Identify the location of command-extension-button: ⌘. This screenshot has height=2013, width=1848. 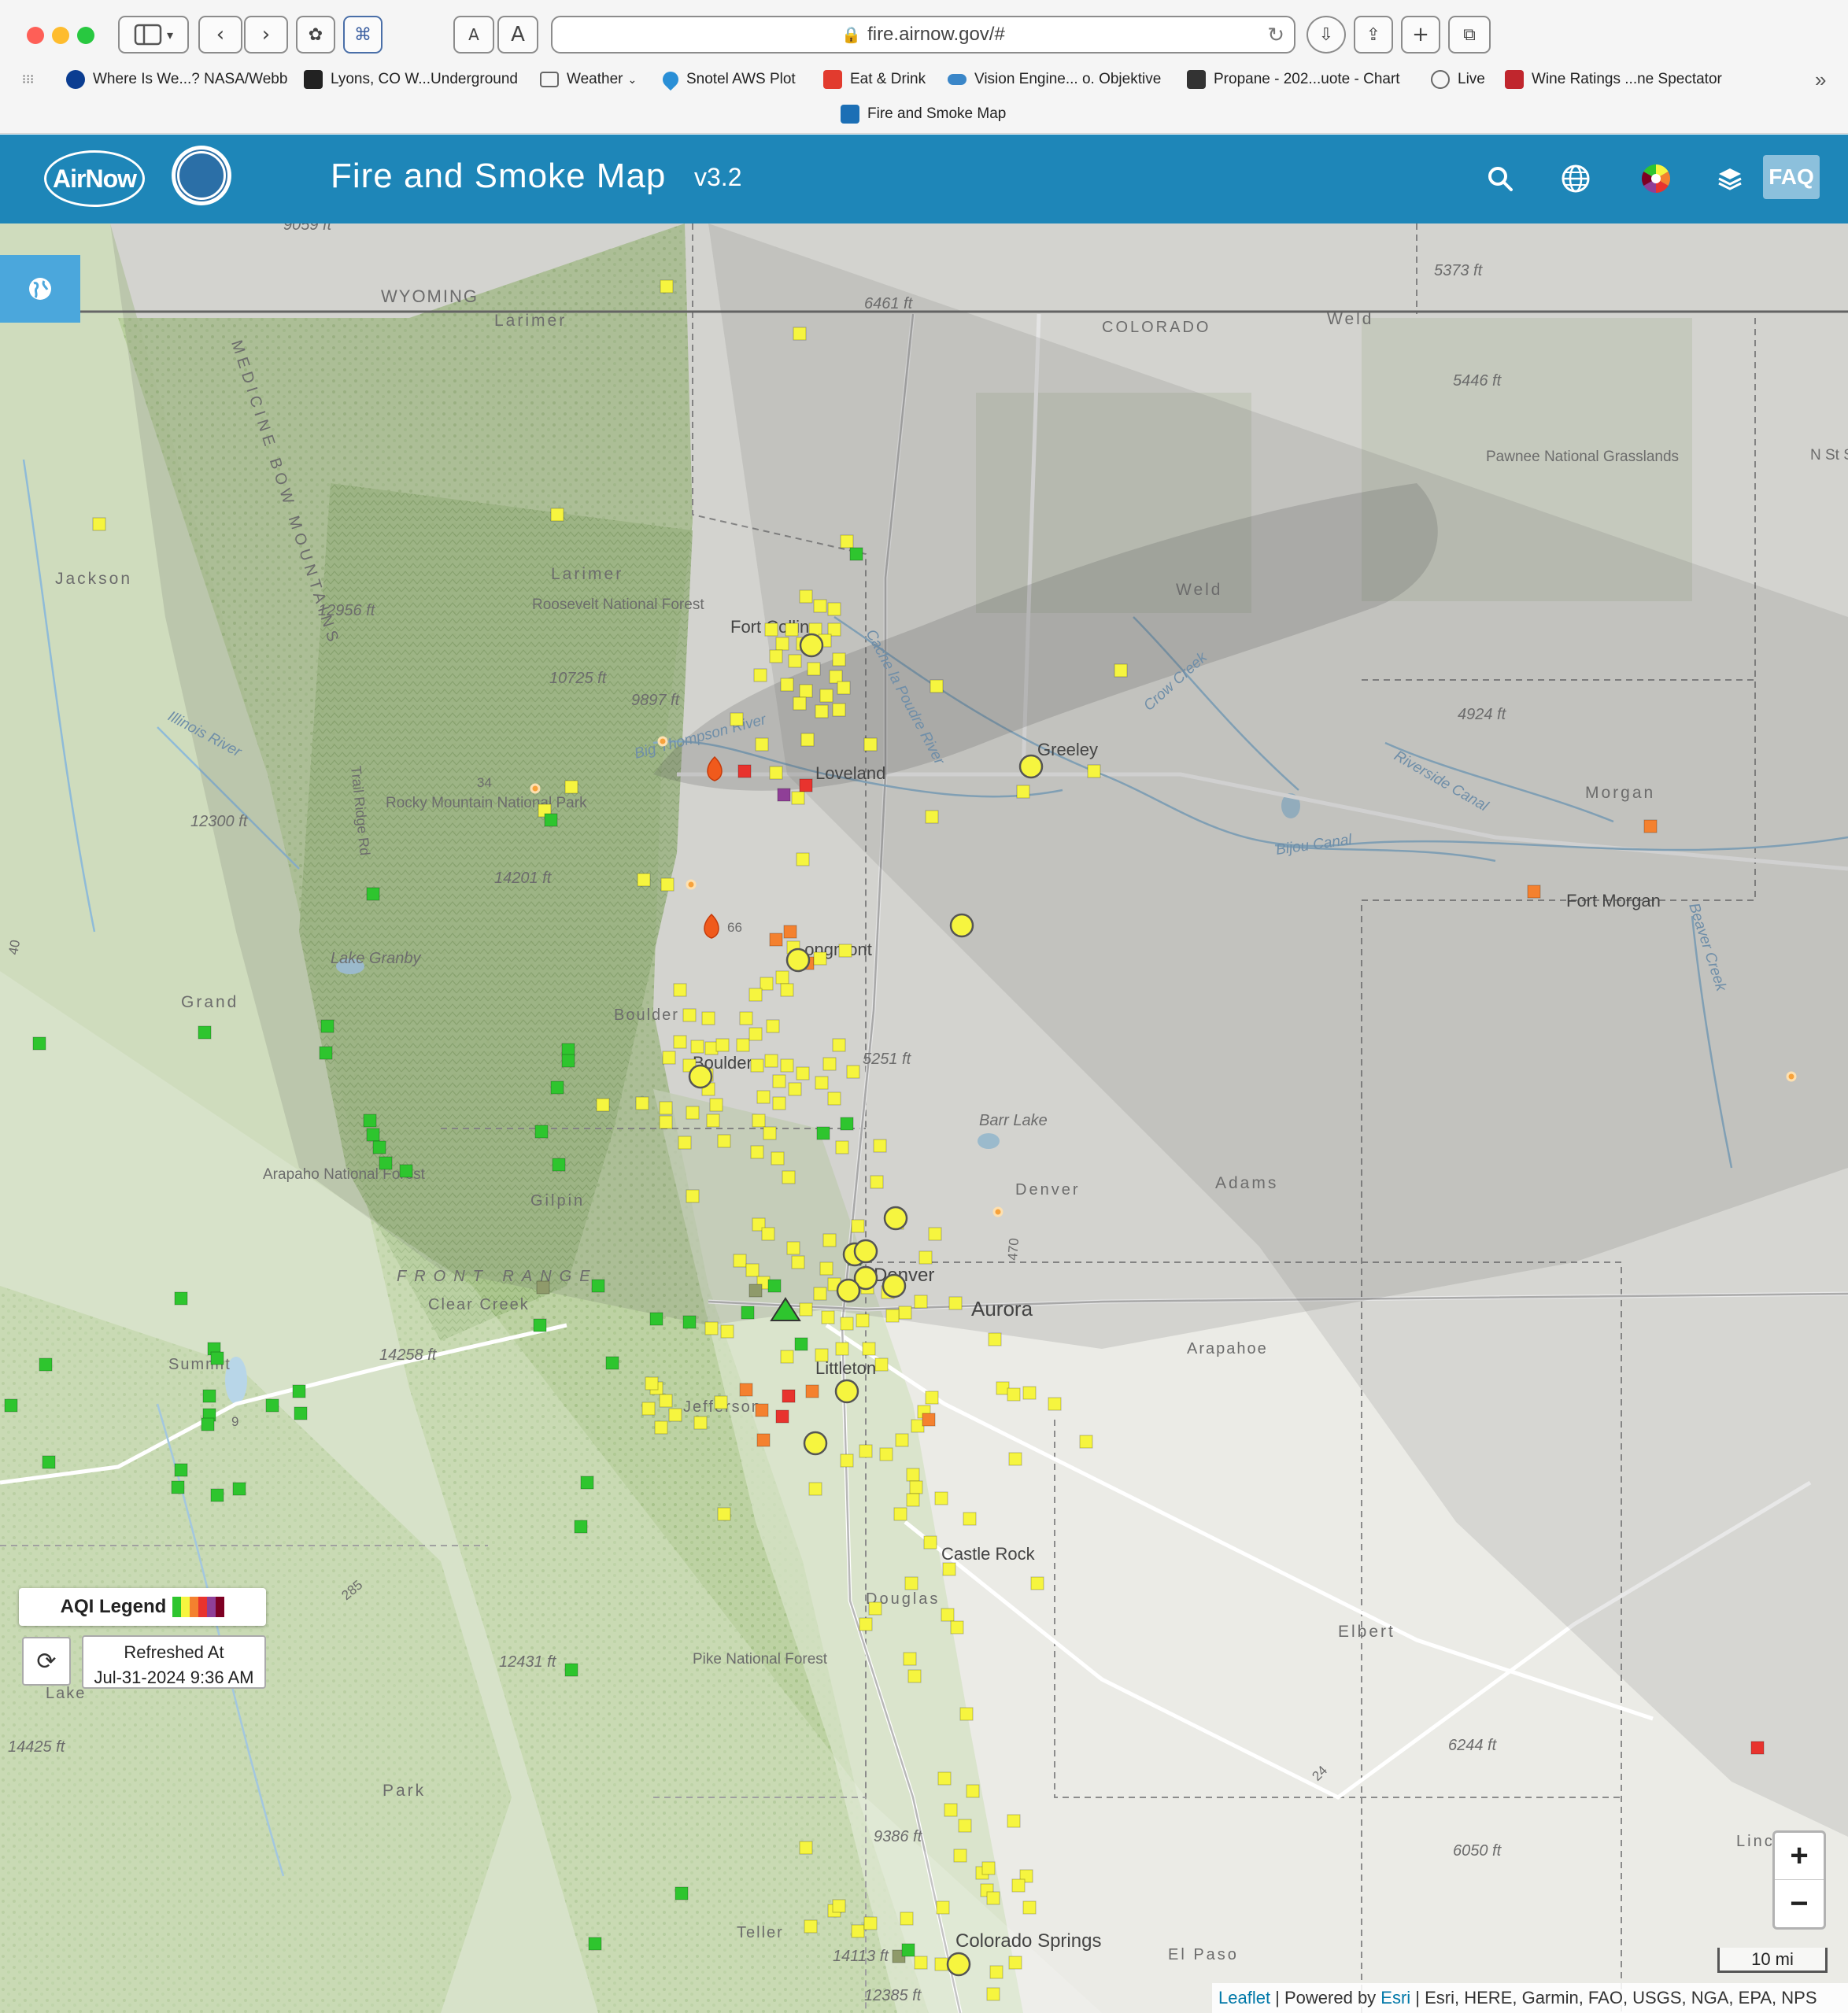
(363, 35).